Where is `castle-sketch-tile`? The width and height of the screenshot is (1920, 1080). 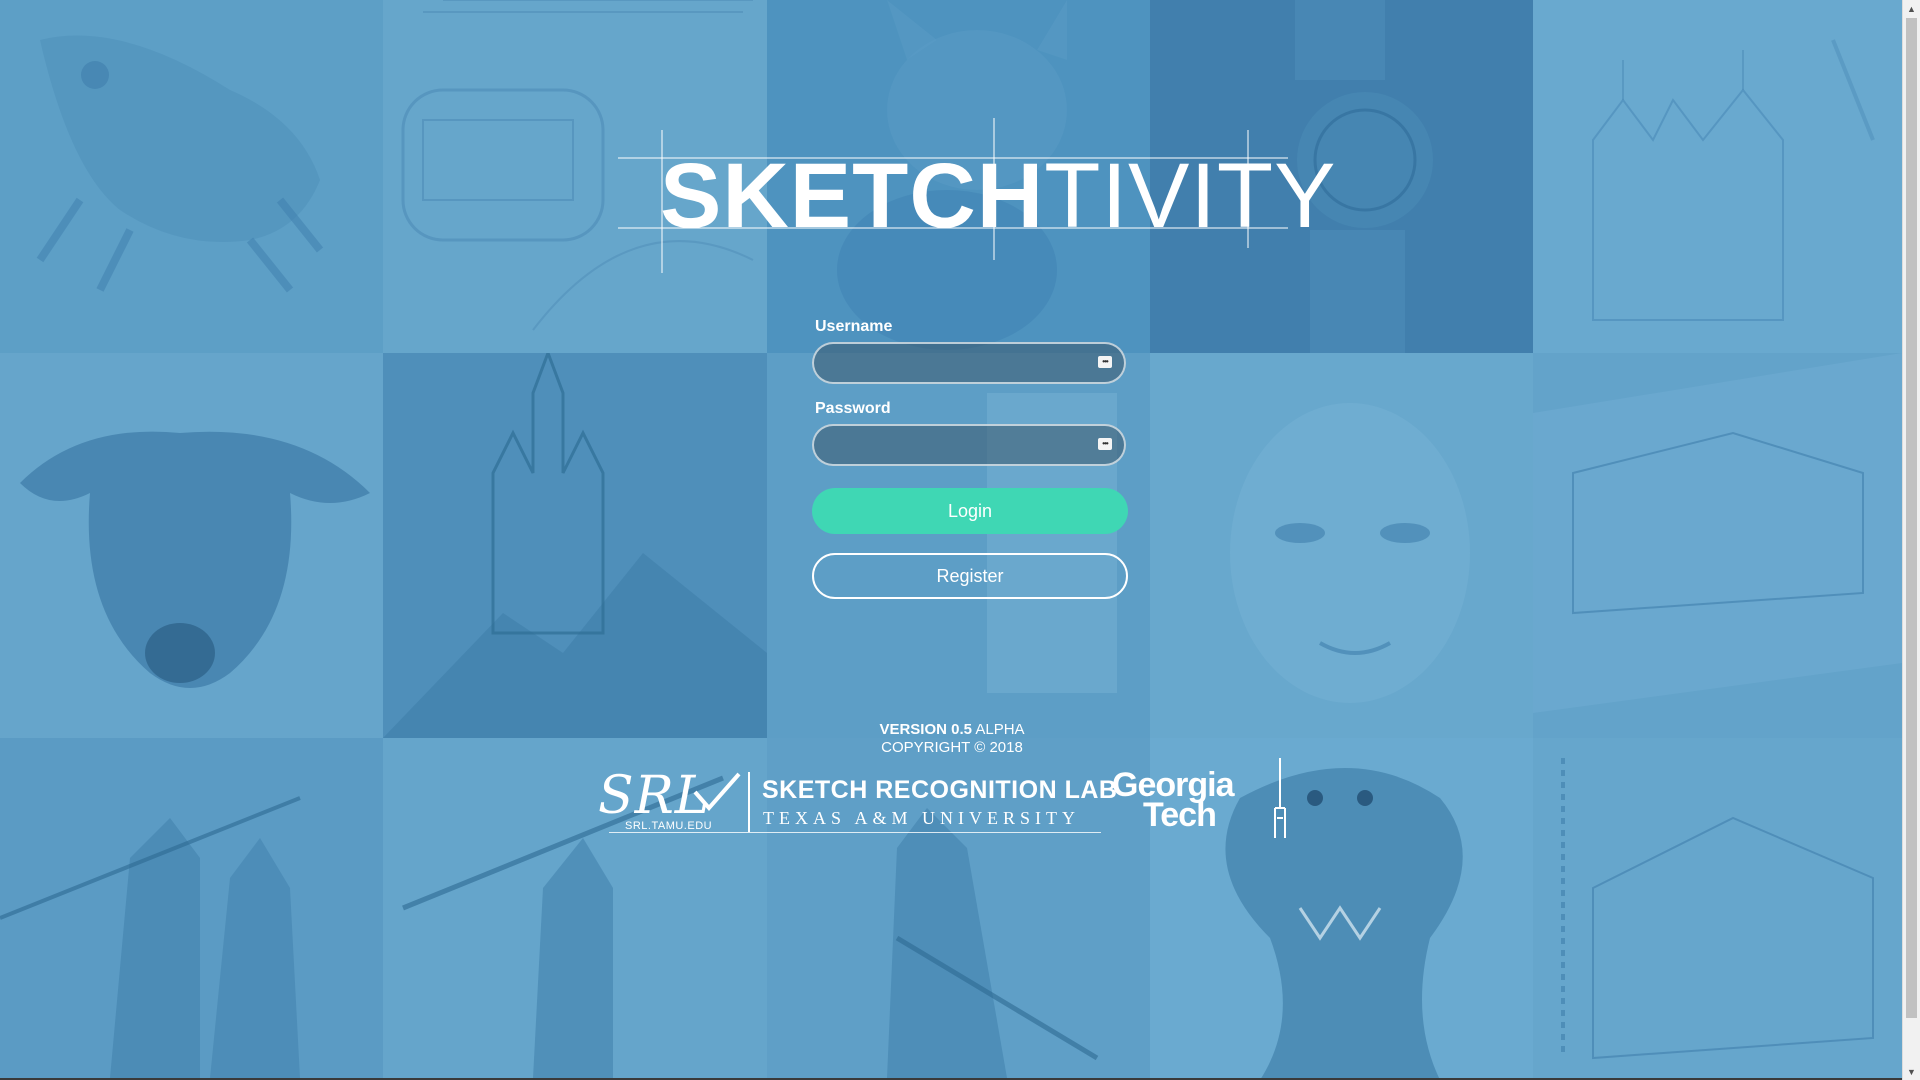
castle-sketch-tile is located at coordinates (575, 545).